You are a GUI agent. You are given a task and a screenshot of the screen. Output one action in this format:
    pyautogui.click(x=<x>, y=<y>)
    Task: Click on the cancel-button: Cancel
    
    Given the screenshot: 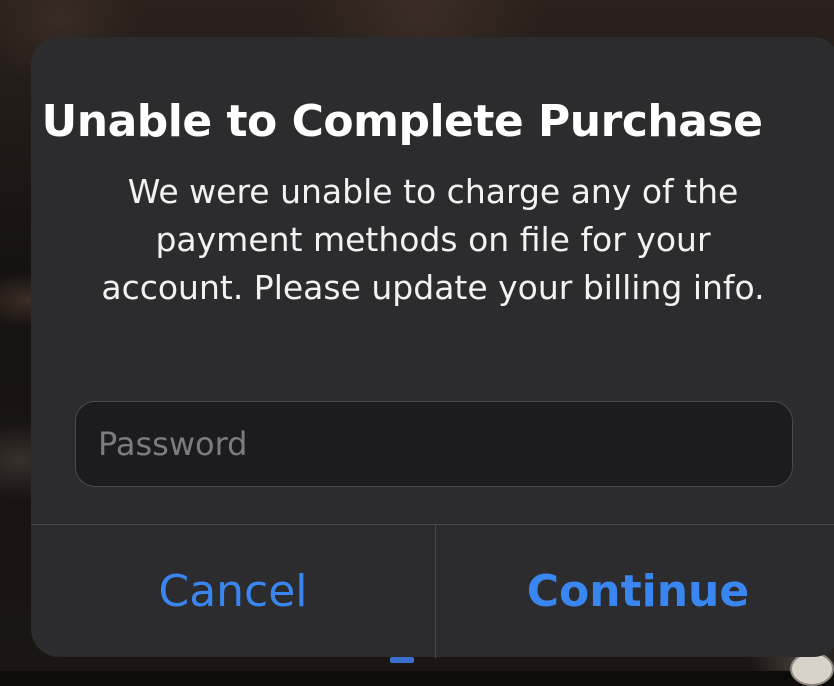 What is the action you would take?
    pyautogui.click(x=233, y=591)
    